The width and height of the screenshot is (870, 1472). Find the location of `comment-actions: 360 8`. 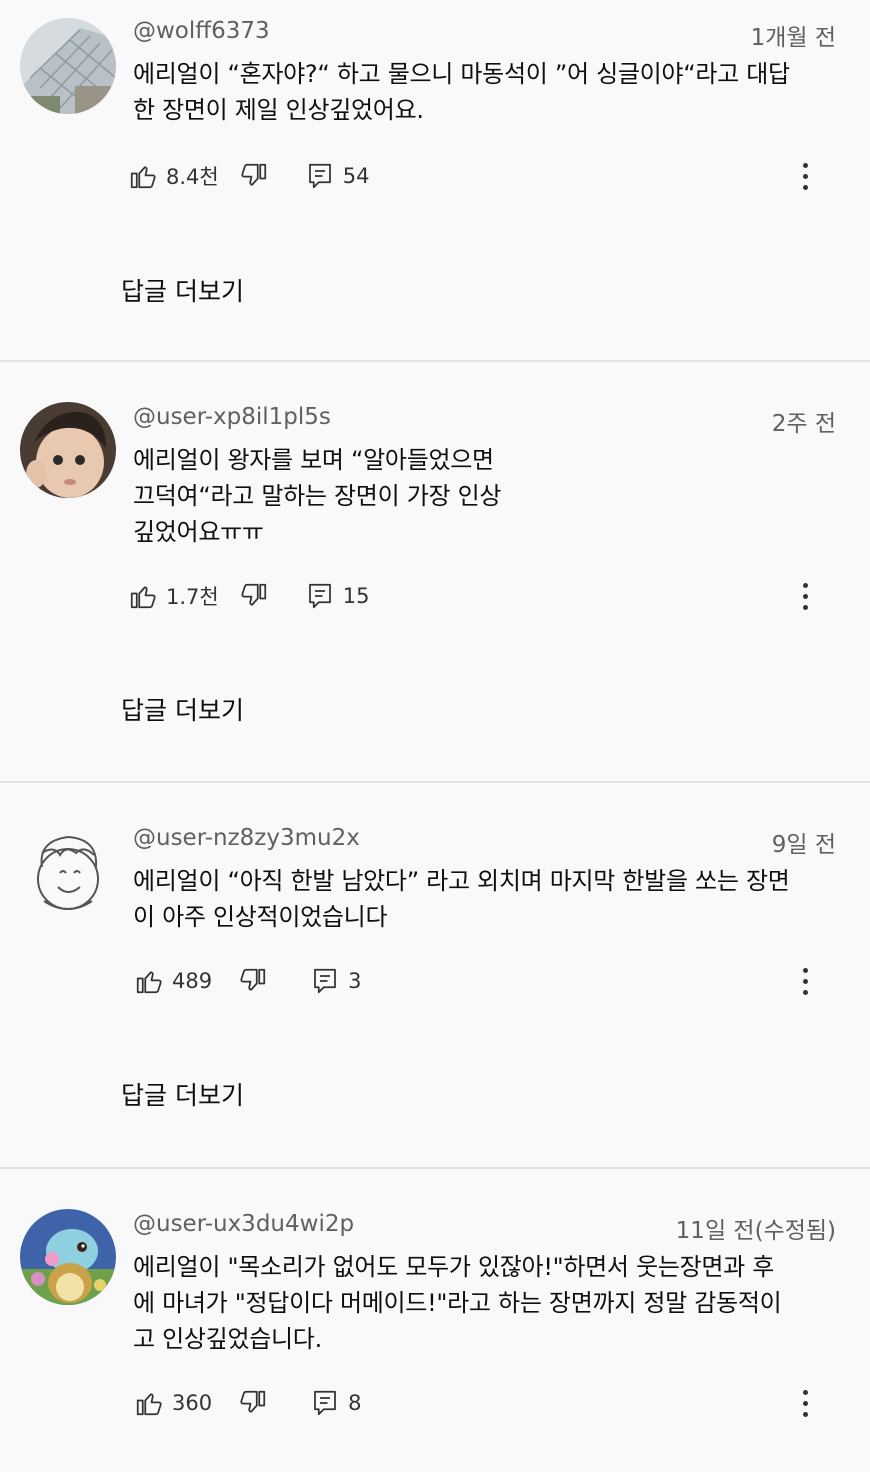

comment-actions: 360 8 is located at coordinates (244, 1403).